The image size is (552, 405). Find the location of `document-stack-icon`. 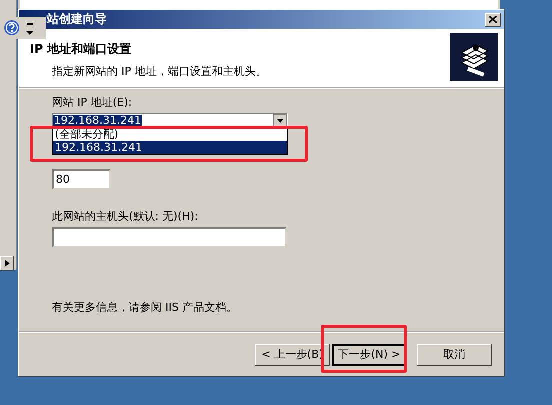

document-stack-icon is located at coordinates (474, 57).